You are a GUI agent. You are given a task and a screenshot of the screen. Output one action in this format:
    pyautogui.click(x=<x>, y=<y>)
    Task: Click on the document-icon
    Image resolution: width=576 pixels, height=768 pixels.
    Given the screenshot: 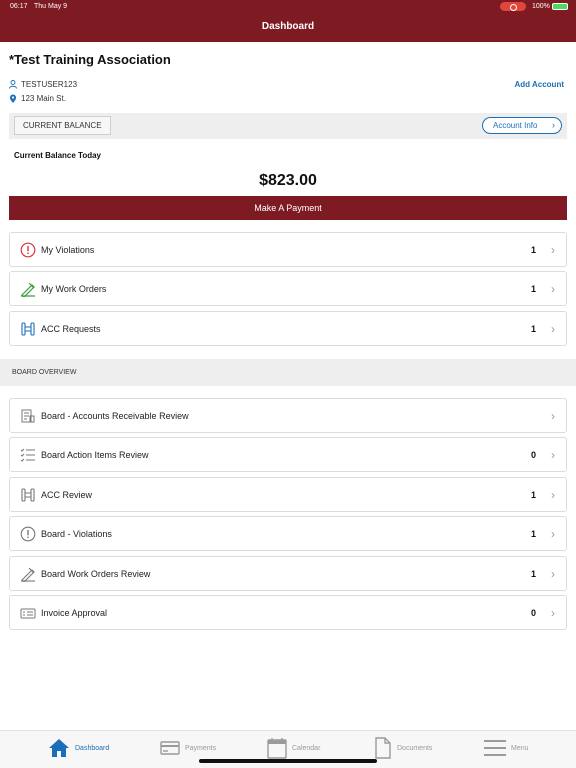 What is the action you would take?
    pyautogui.click(x=383, y=748)
    